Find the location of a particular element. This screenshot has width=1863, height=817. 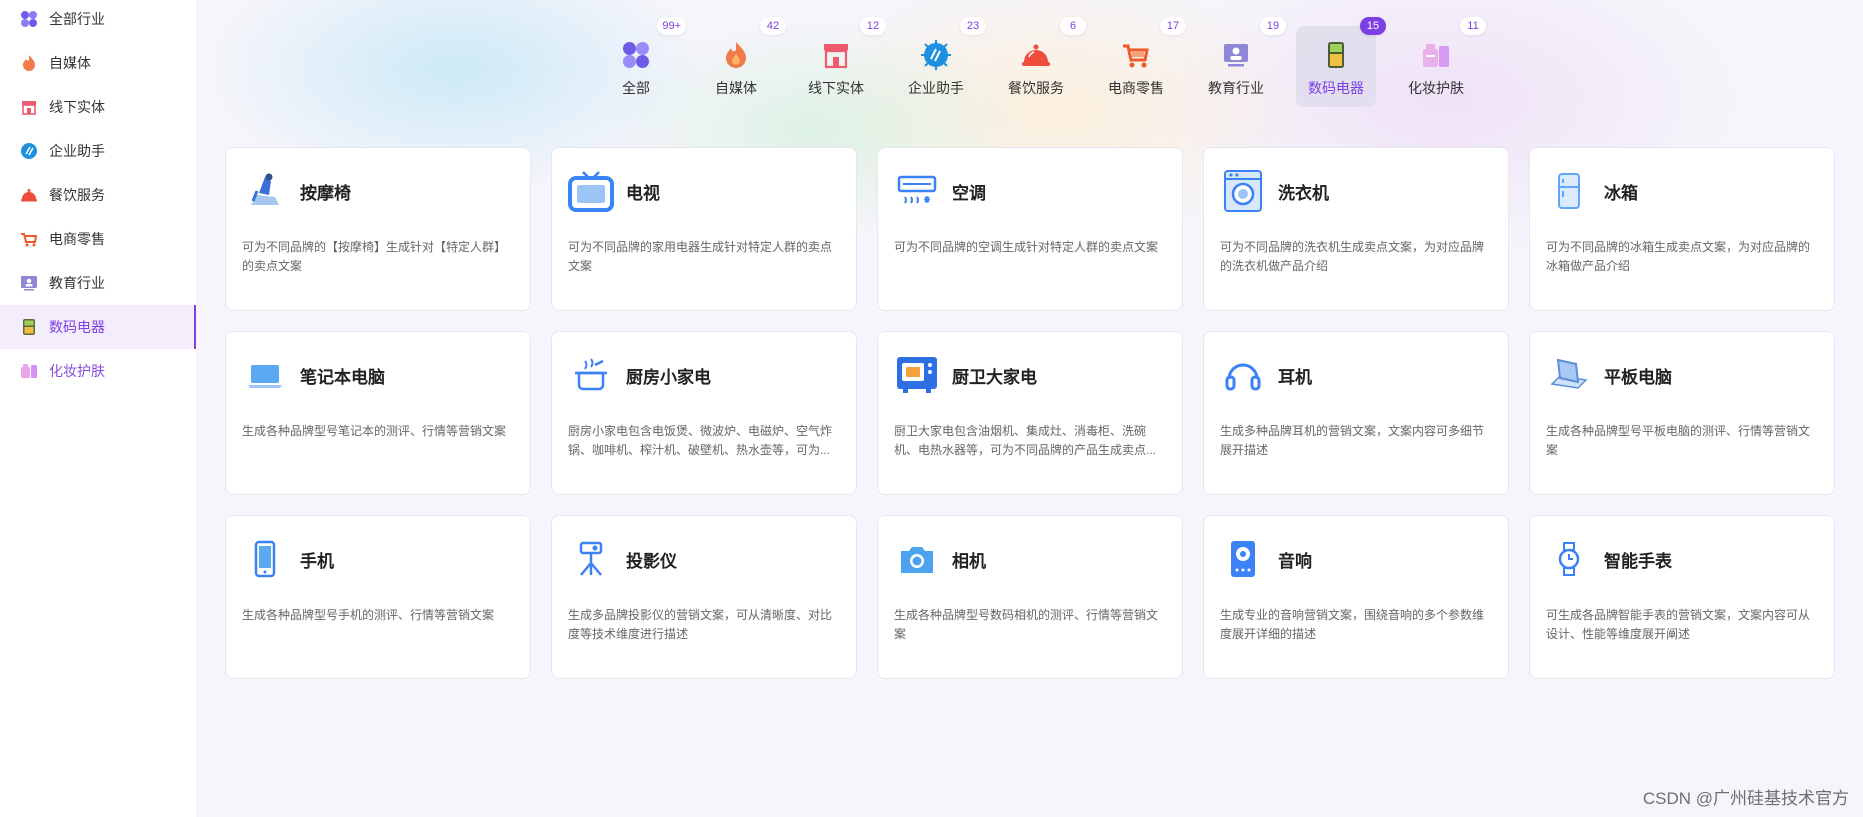

tab-enterprise: 23 企业助手 is located at coordinates (941, 62).